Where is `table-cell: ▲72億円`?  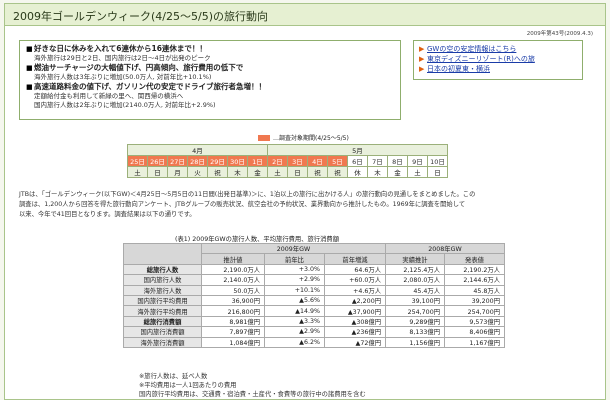 table-cell: ▲72億円 is located at coordinates (355, 342).